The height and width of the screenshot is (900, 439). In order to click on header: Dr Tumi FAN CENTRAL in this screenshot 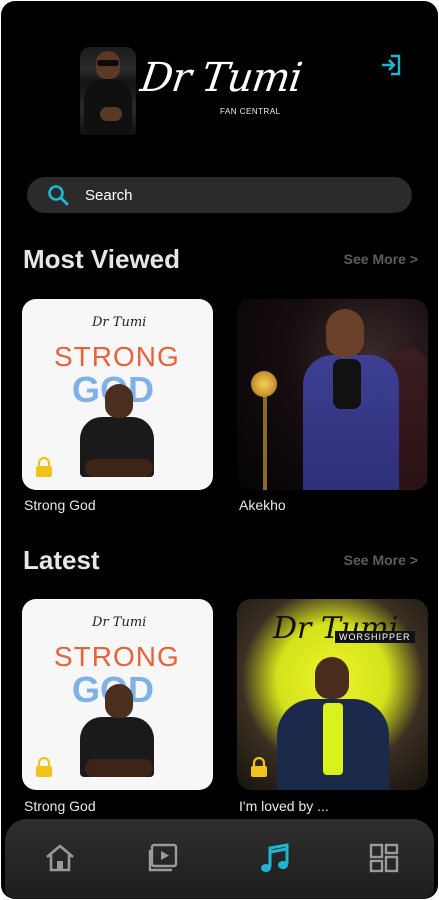, I will do `click(219, 91)`.